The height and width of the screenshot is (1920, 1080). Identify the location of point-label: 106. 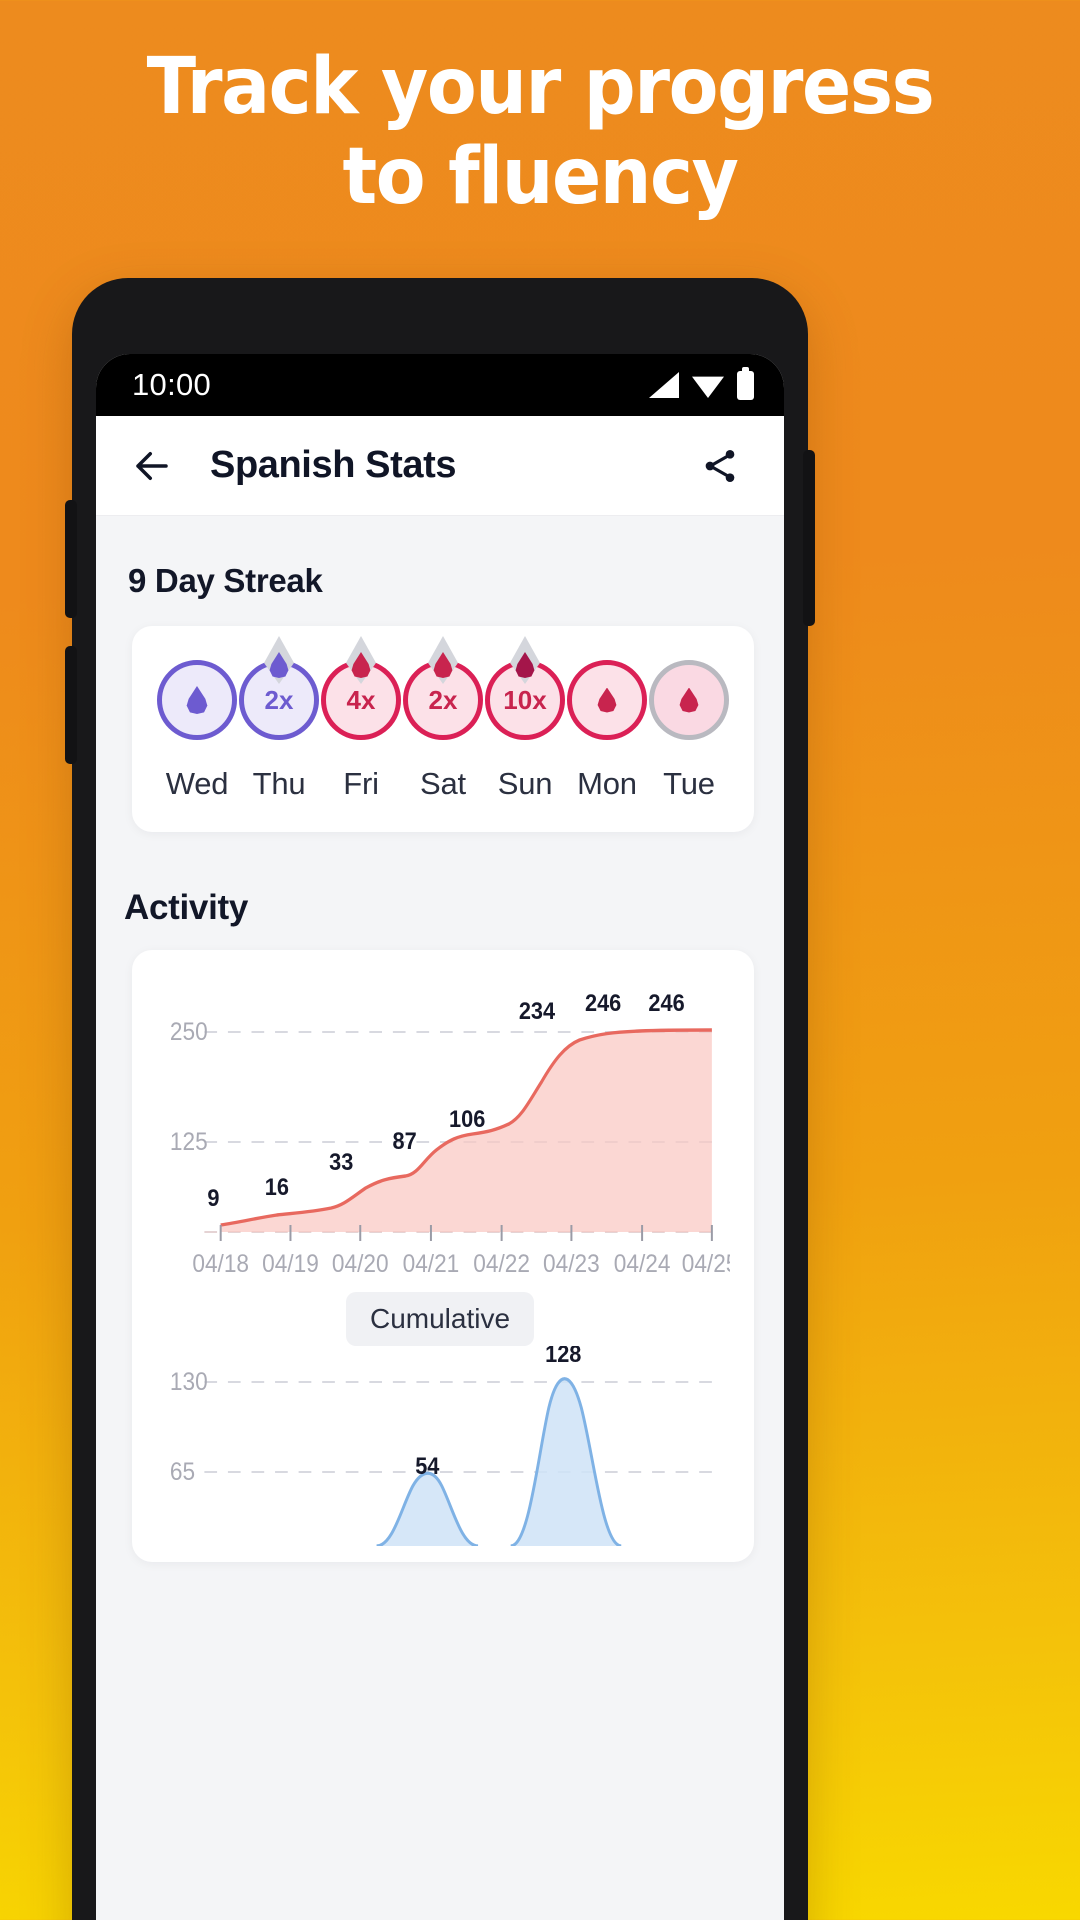
(467, 1118).